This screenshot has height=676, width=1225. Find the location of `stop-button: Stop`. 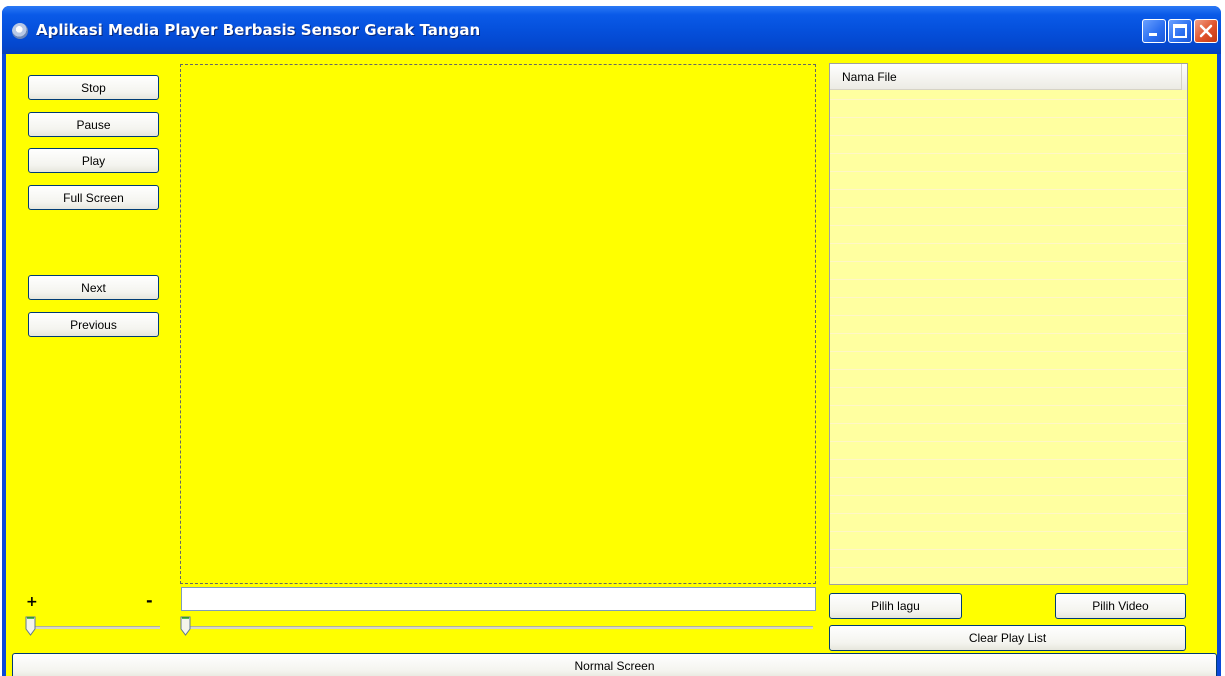

stop-button: Stop is located at coordinates (93, 87).